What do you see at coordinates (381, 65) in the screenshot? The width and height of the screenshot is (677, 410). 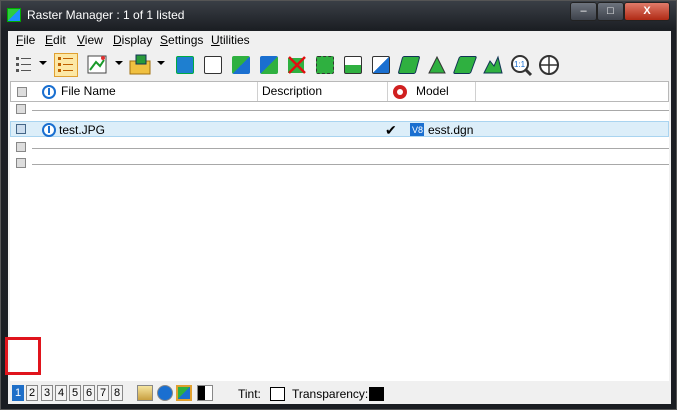 I see `rotate-raster-icon` at bounding box center [381, 65].